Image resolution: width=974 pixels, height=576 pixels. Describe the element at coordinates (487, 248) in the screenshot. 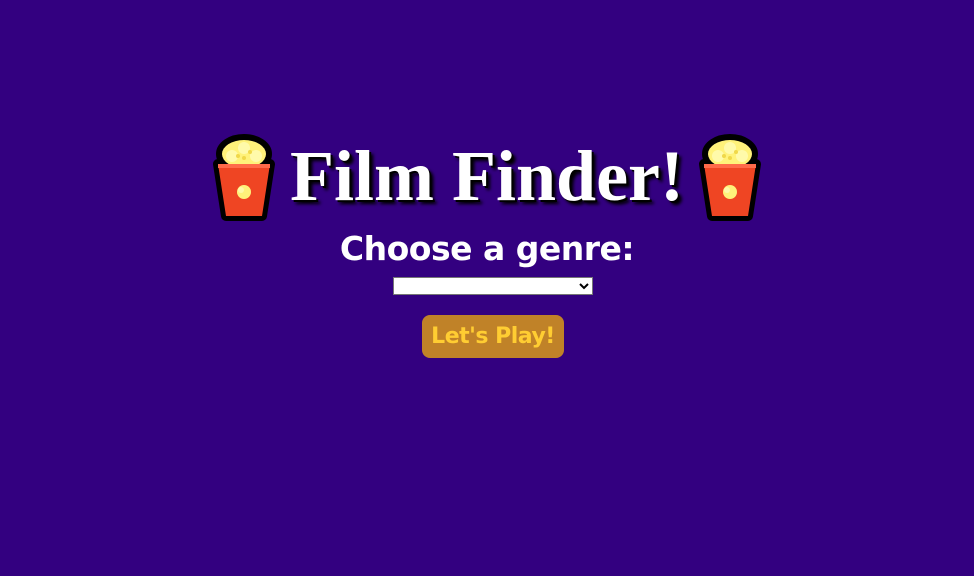

I see `genre-label: Choose a genre:` at that location.